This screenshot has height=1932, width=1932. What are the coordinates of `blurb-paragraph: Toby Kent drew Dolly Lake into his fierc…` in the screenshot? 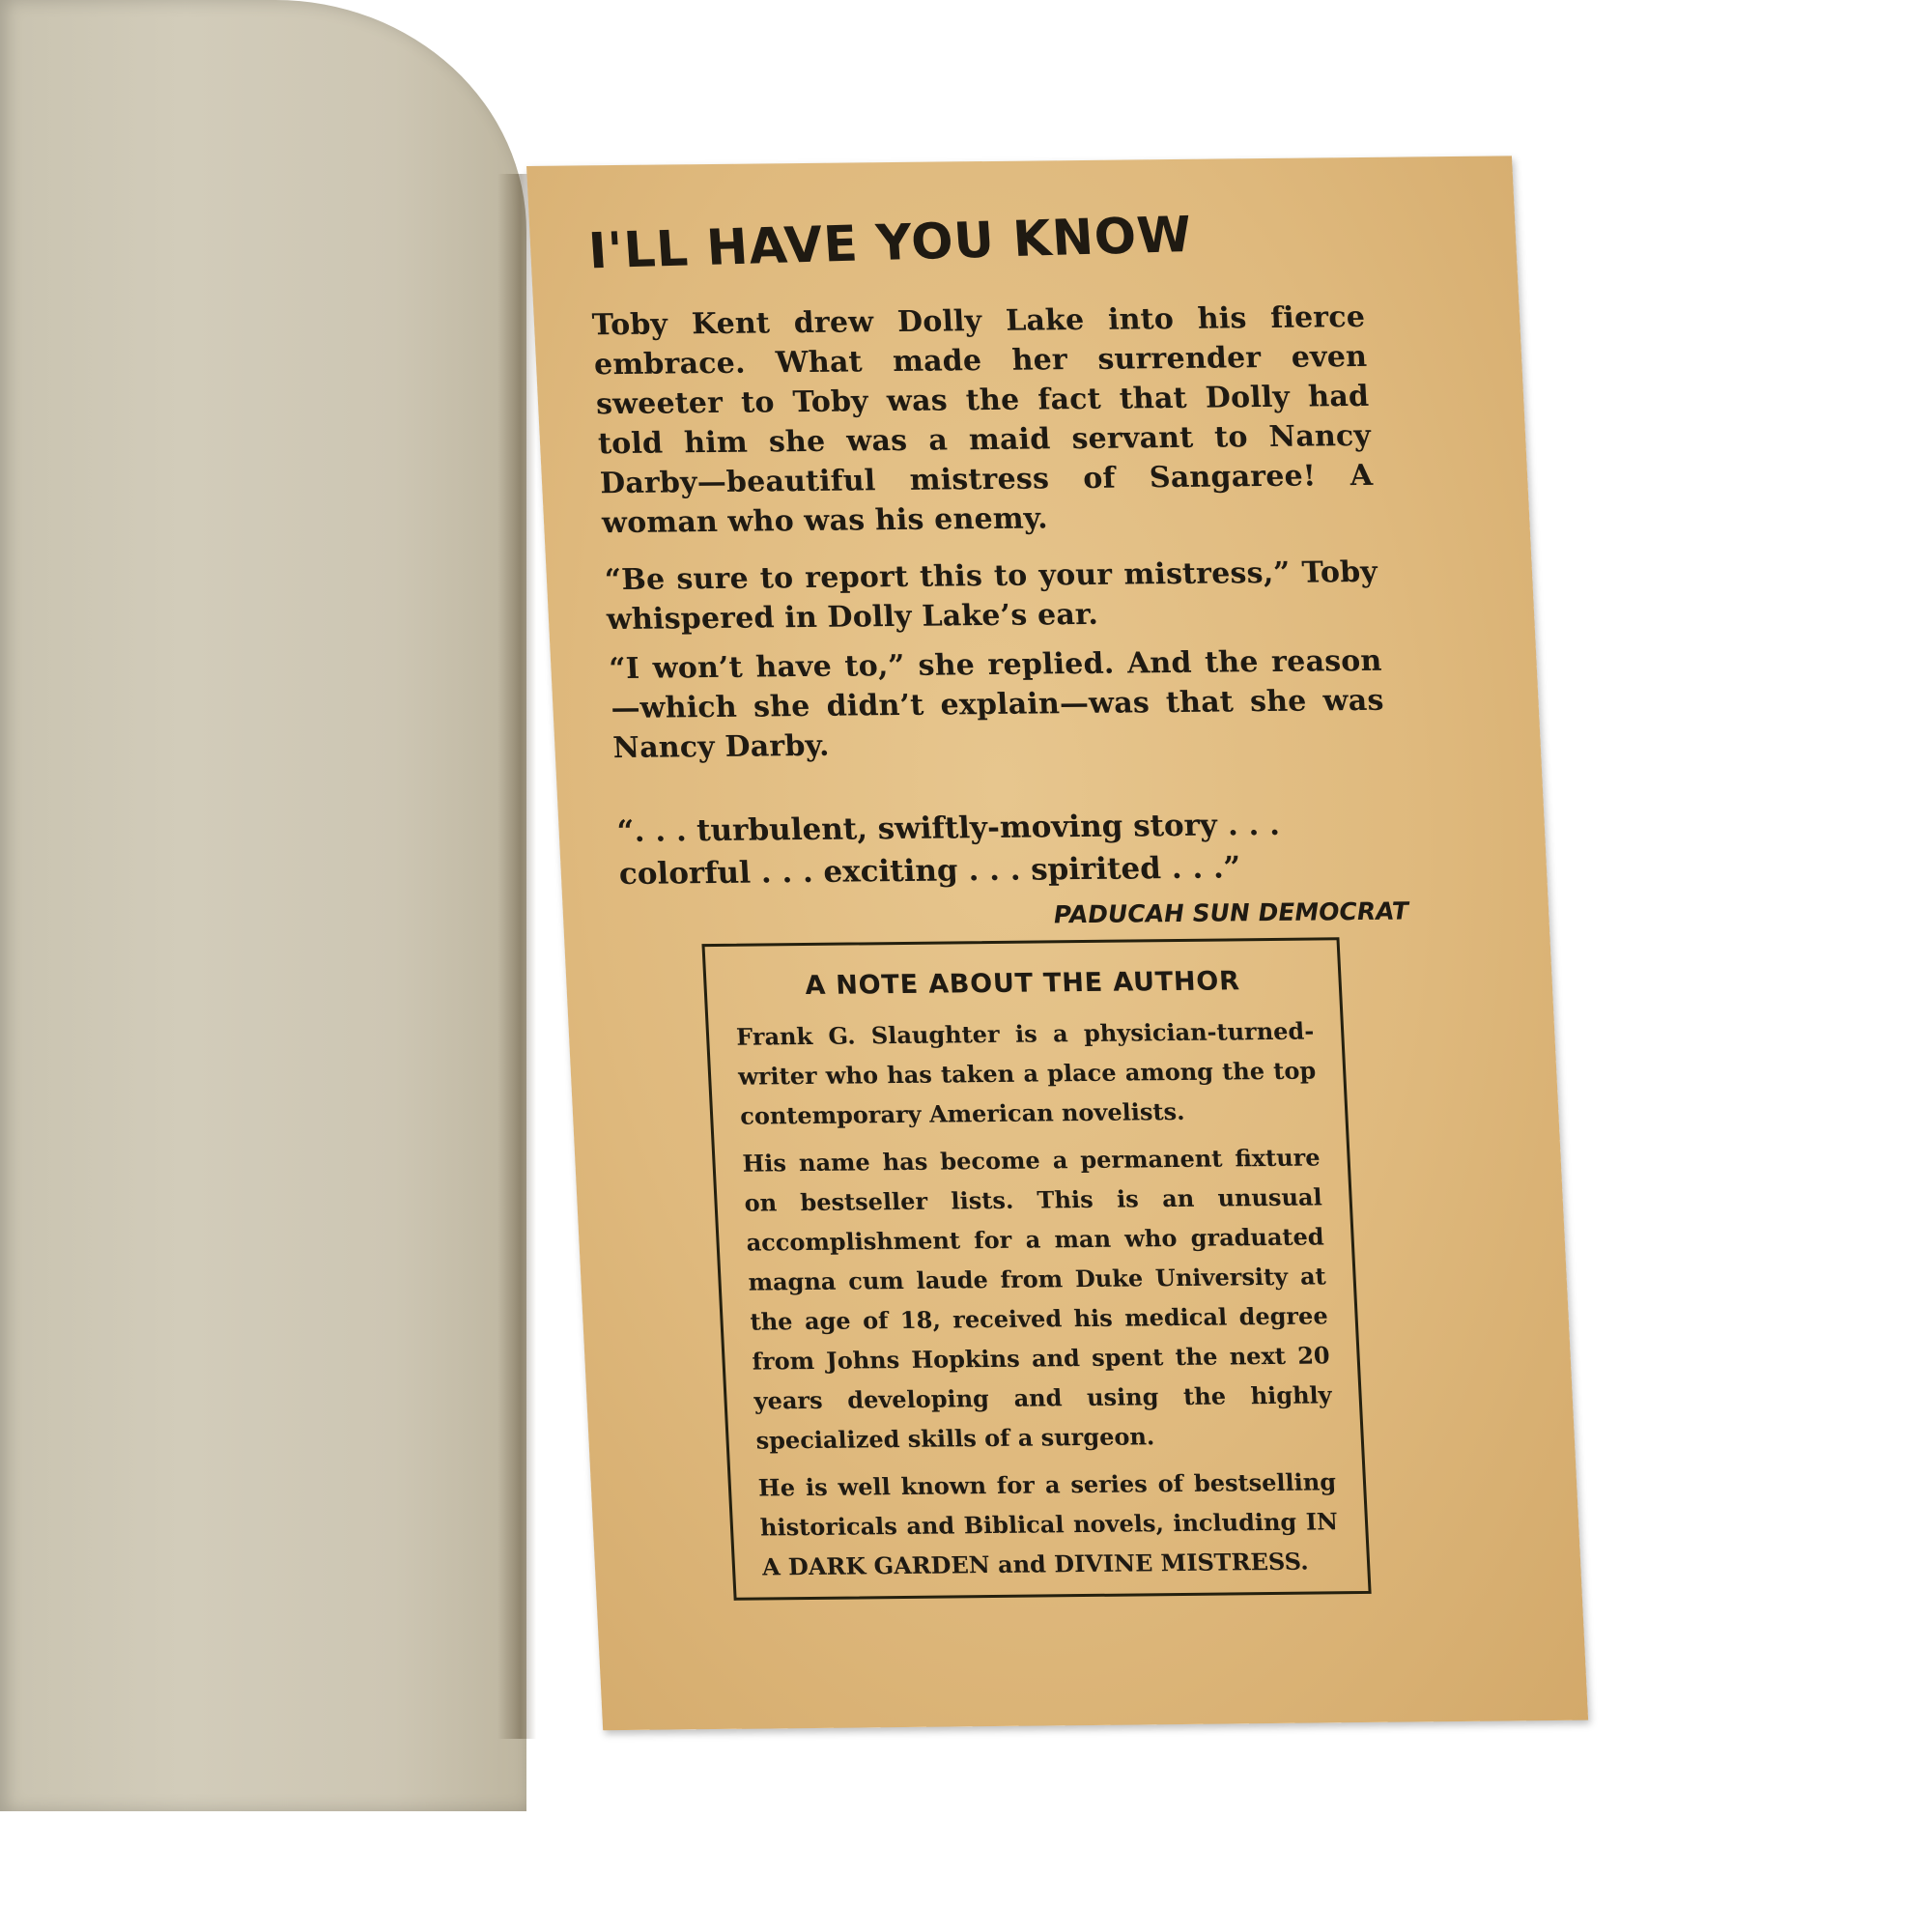 It's located at (982, 420).